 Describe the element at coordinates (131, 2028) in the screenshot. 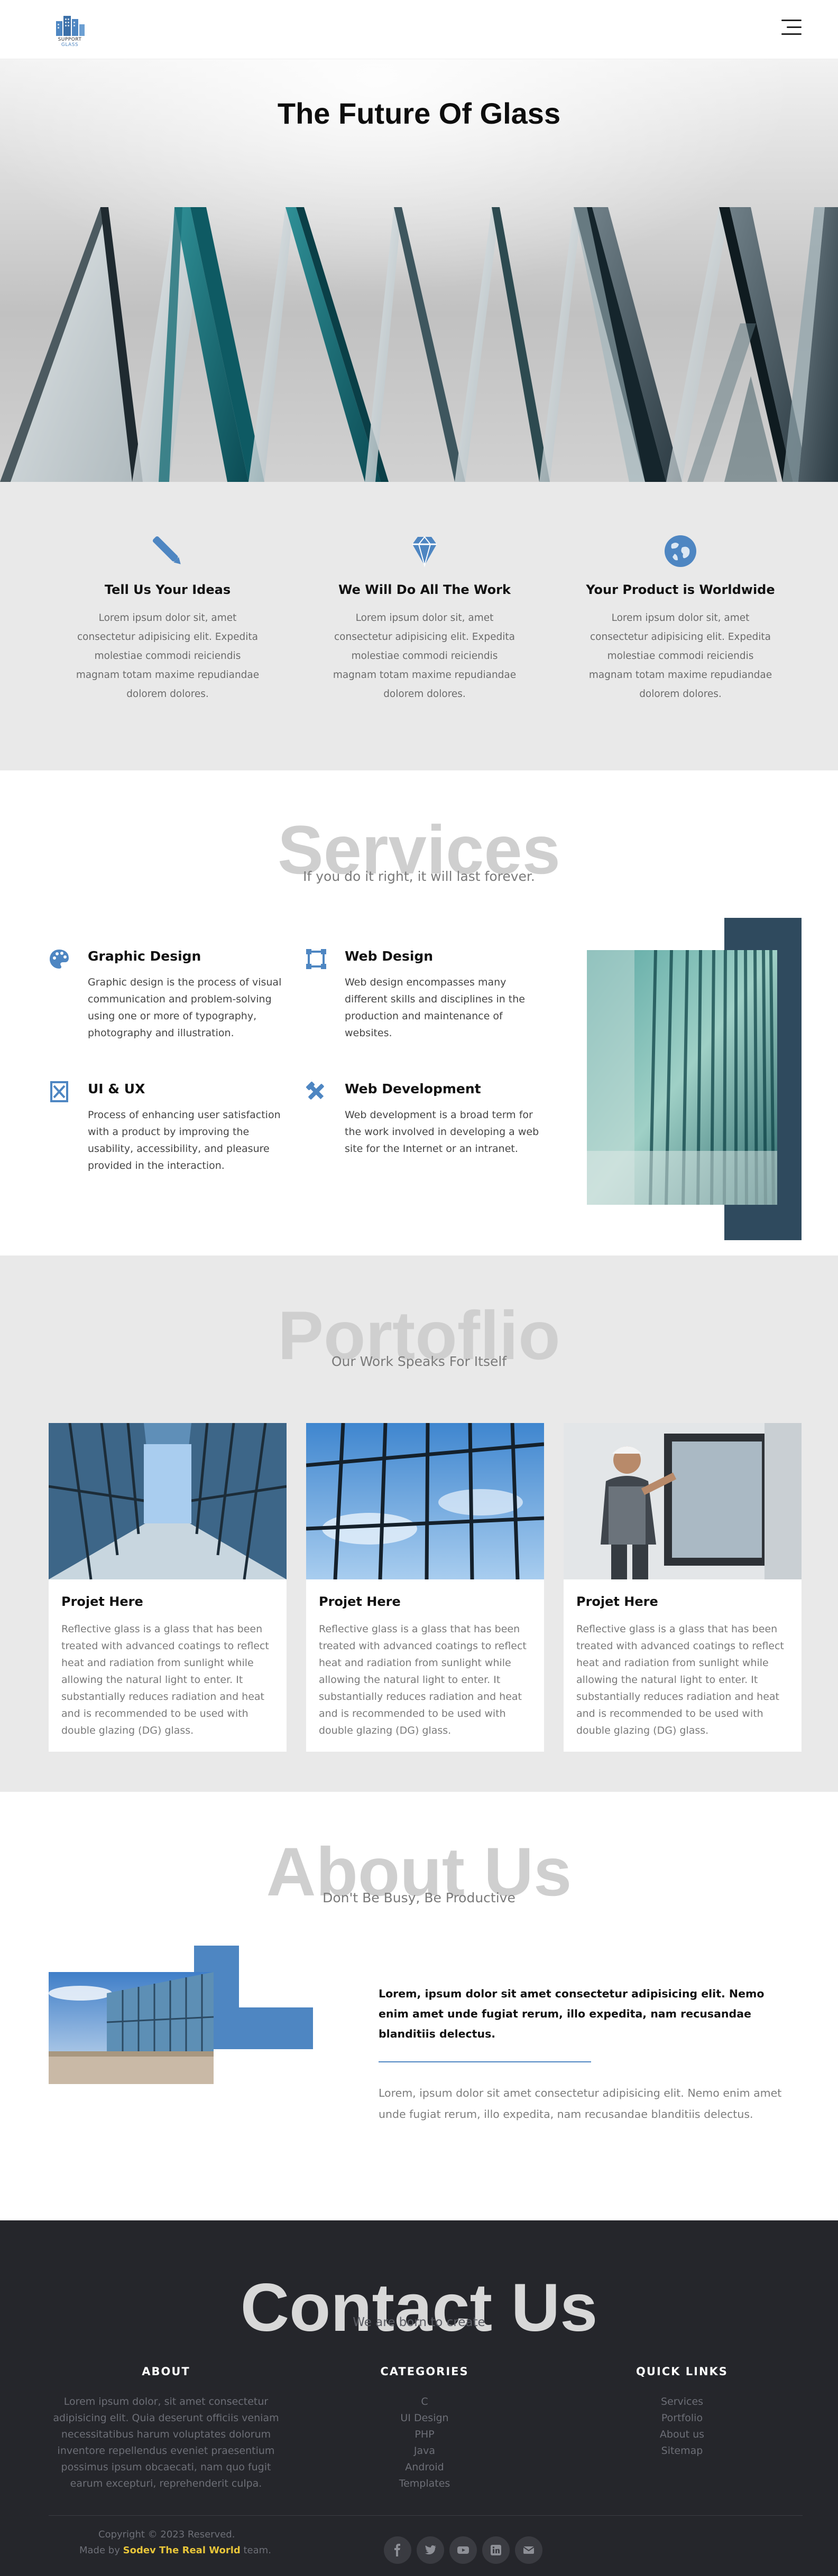

I see `about-building-image` at that location.